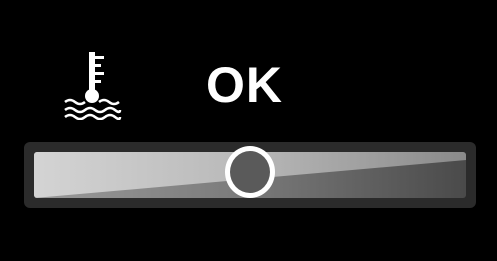 This screenshot has width=497, height=261. What do you see at coordinates (250, 172) in the screenshot?
I see `gauge-indicator` at bounding box center [250, 172].